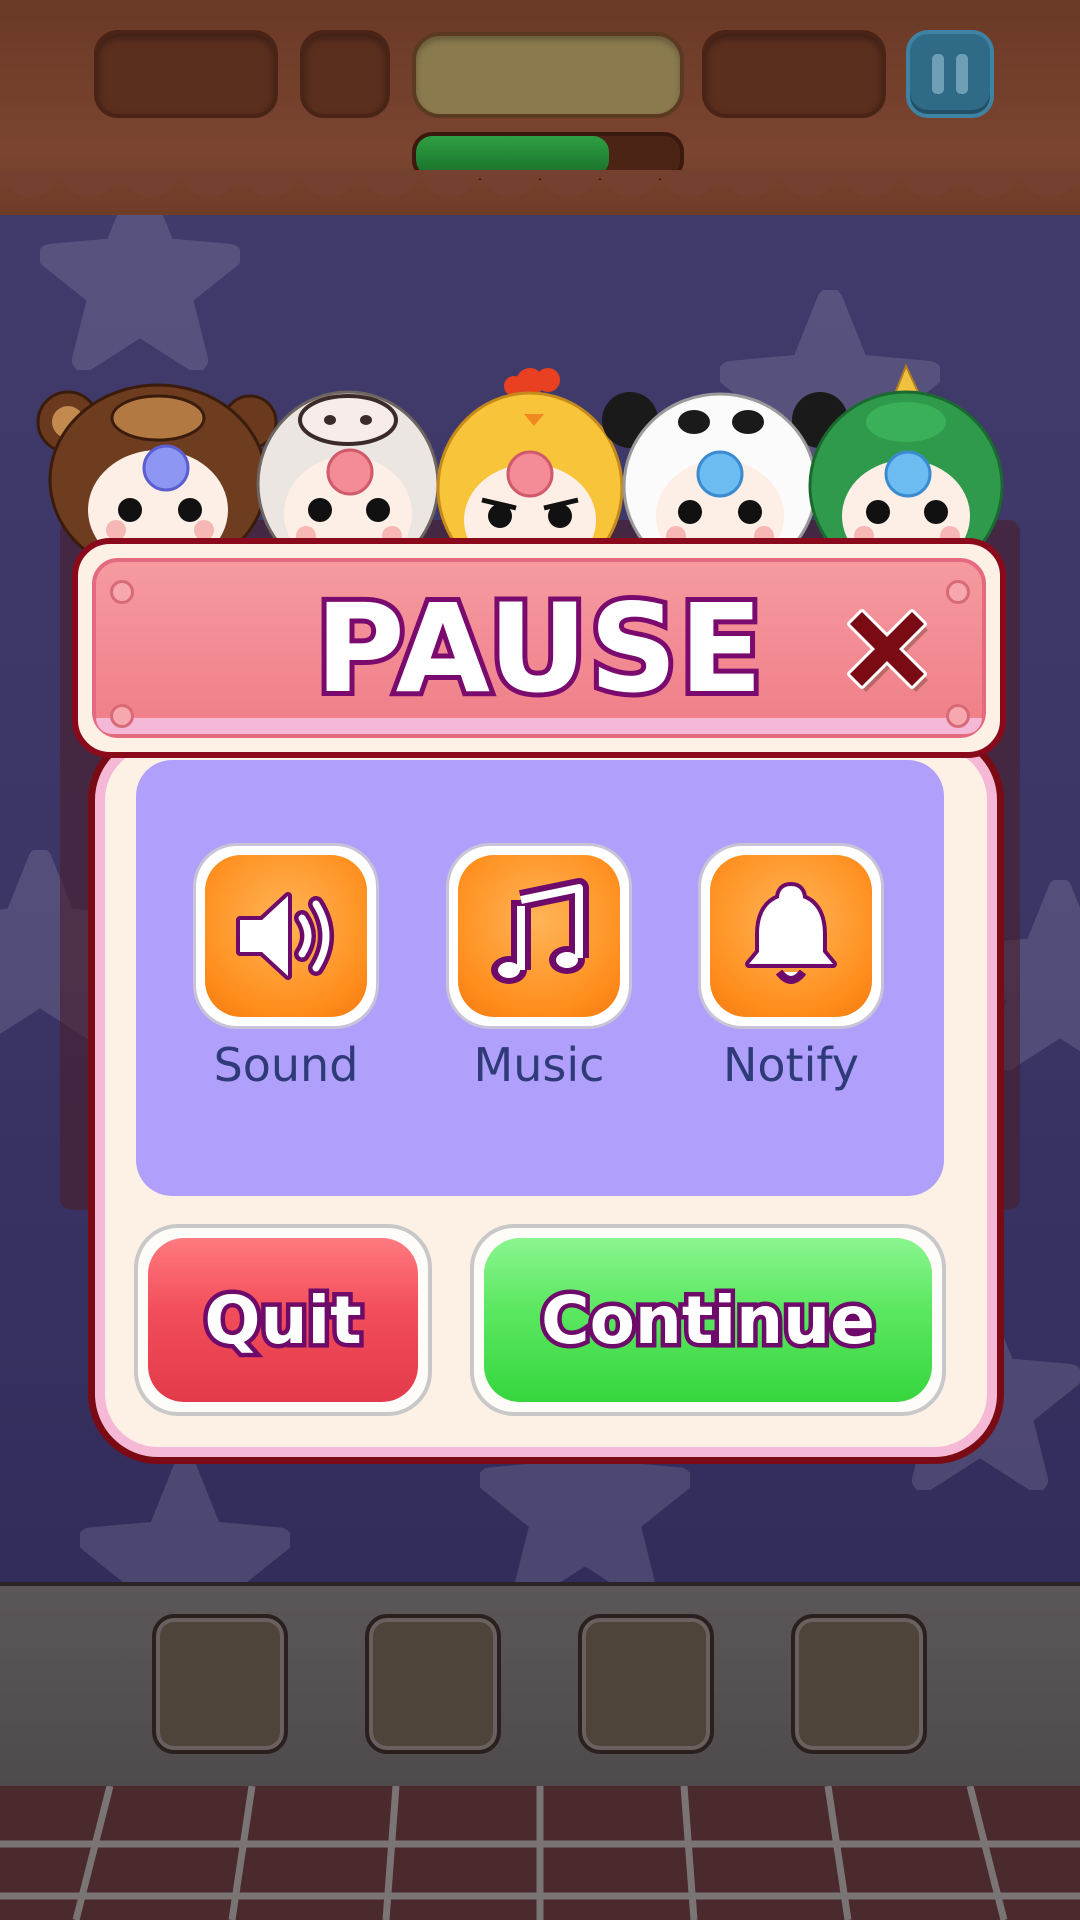 The width and height of the screenshot is (1080, 1920). Describe the element at coordinates (794, 74) in the screenshot. I see `hud-slot-coins` at that location.